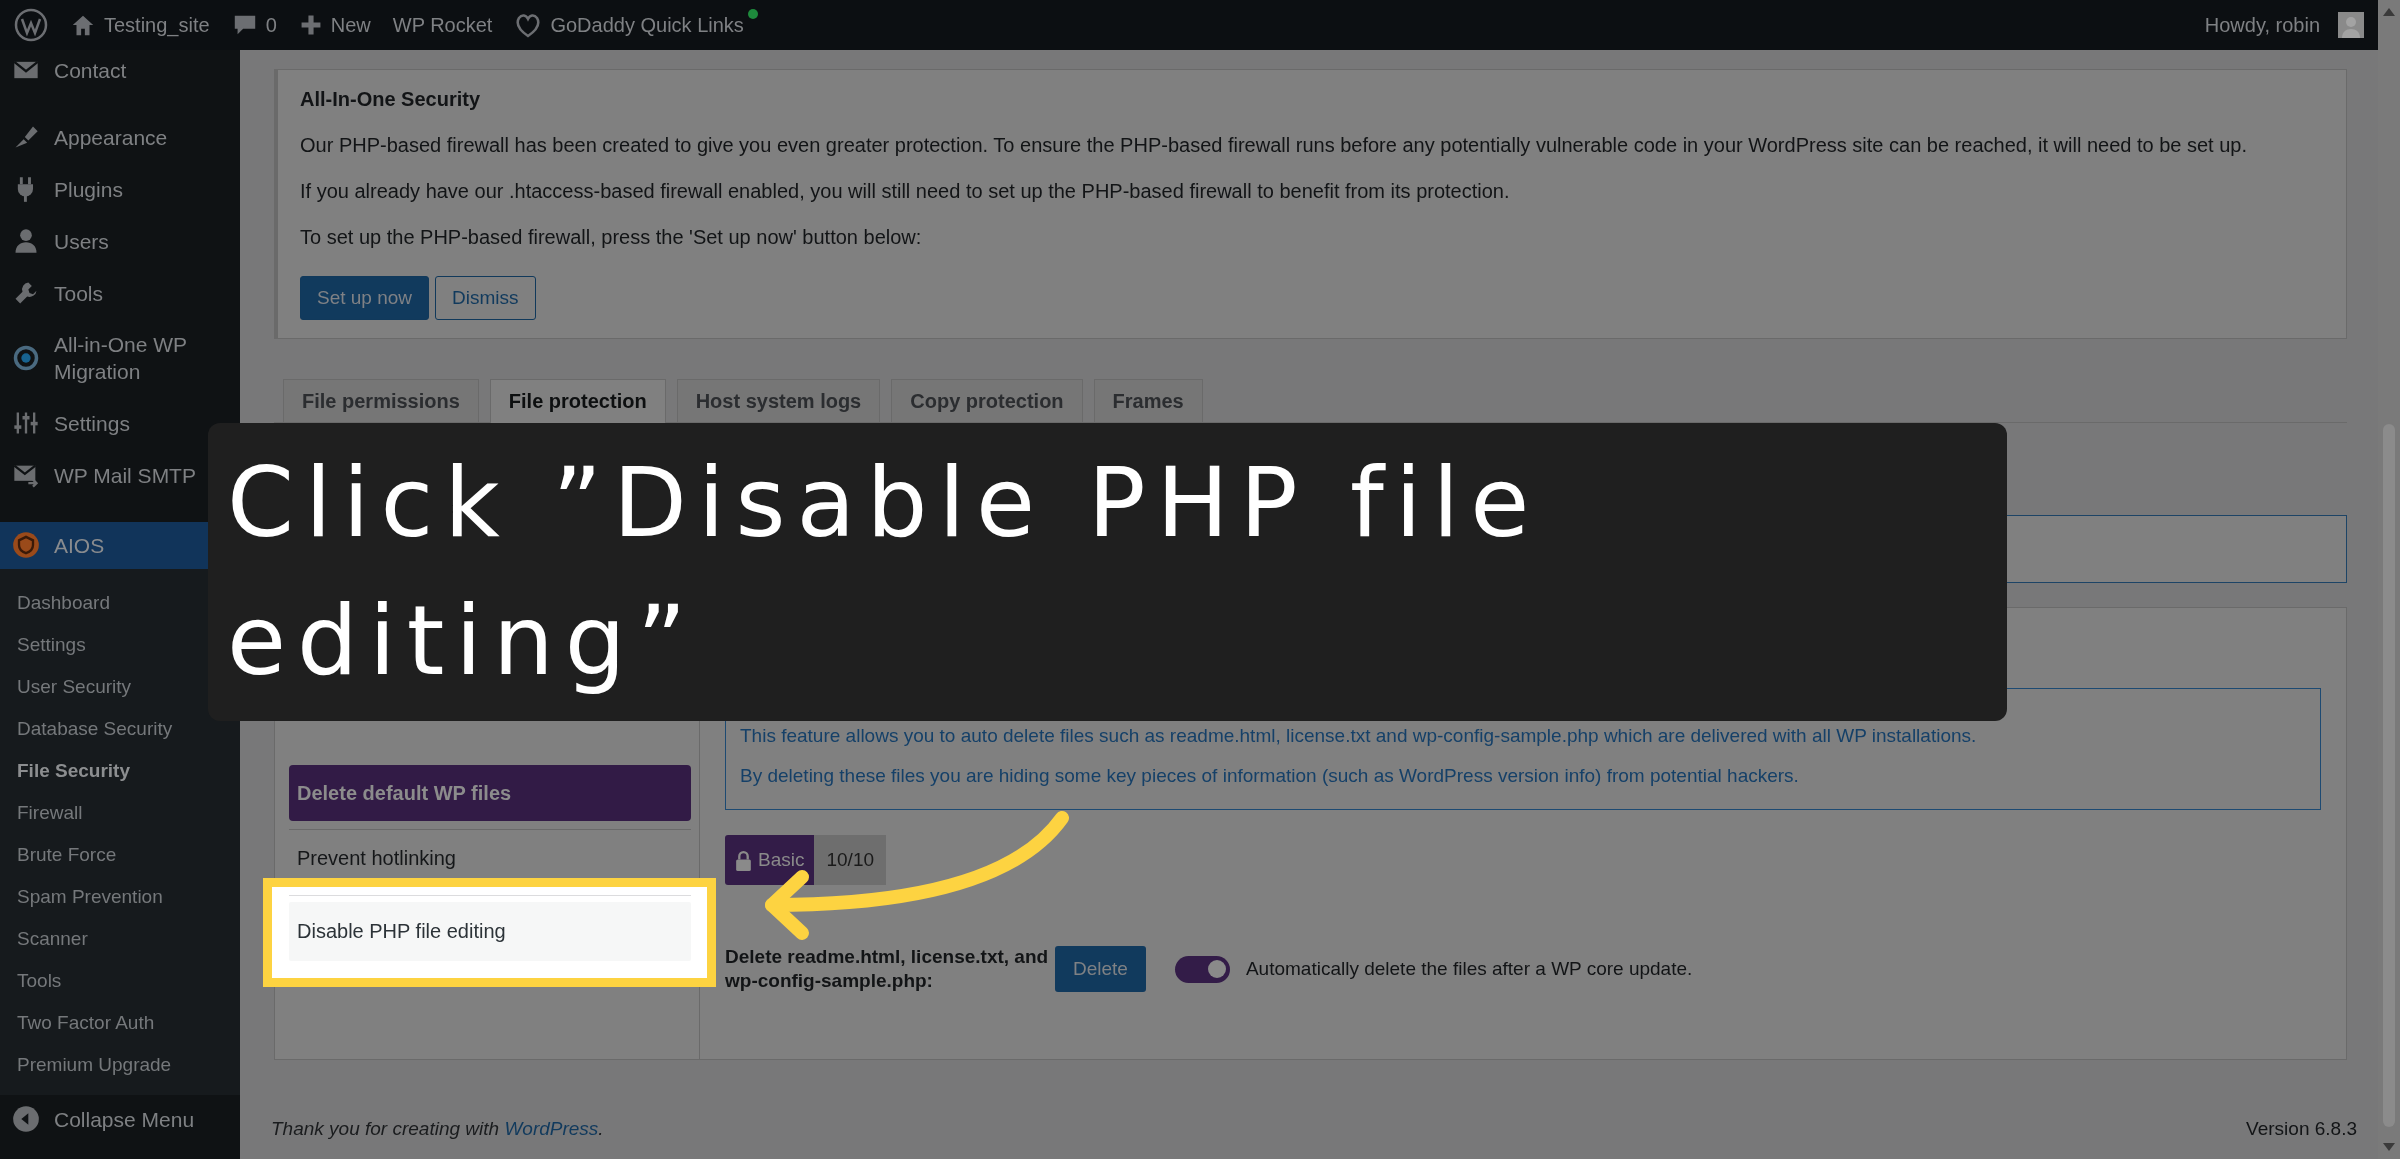 The height and width of the screenshot is (1159, 2400). I want to click on info-text: This feature allows you to auto delete files such as readme.html, license.txt and wp-config-sample.php which are delivered with all WP installations., so click(1359, 736).